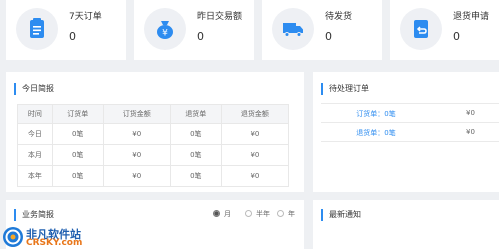 Image resolution: width=499 pixels, height=249 pixels. What do you see at coordinates (341, 215) in the screenshot?
I see `panel-title: 最新通知` at bounding box center [341, 215].